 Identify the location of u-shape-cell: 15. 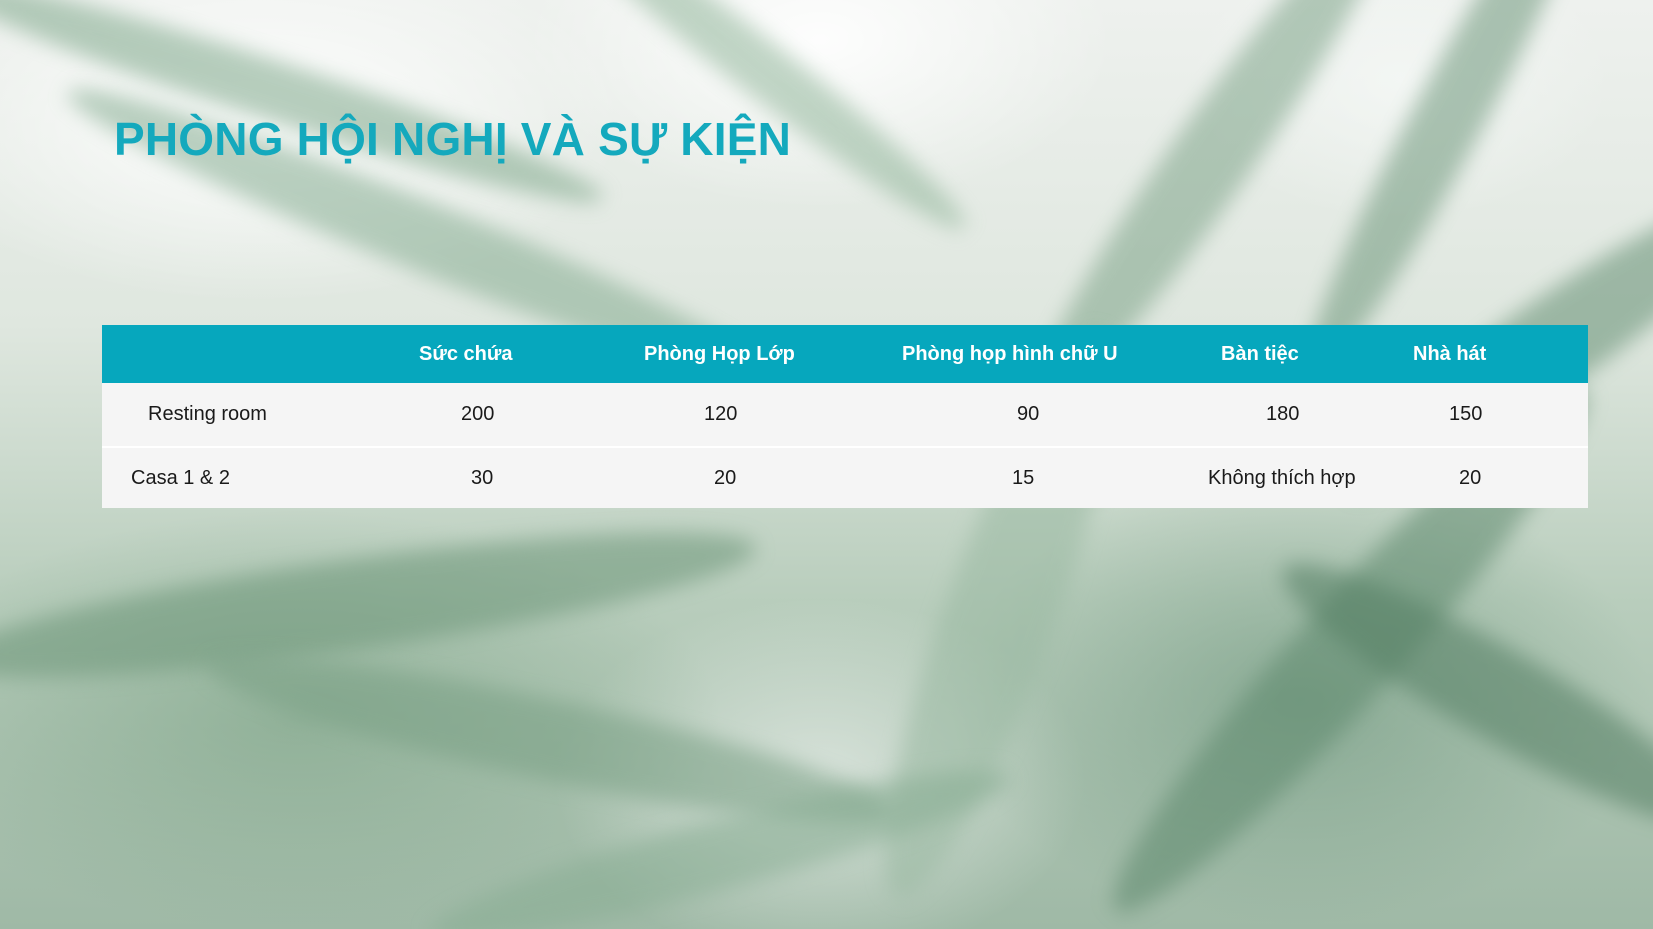
(1023, 477).